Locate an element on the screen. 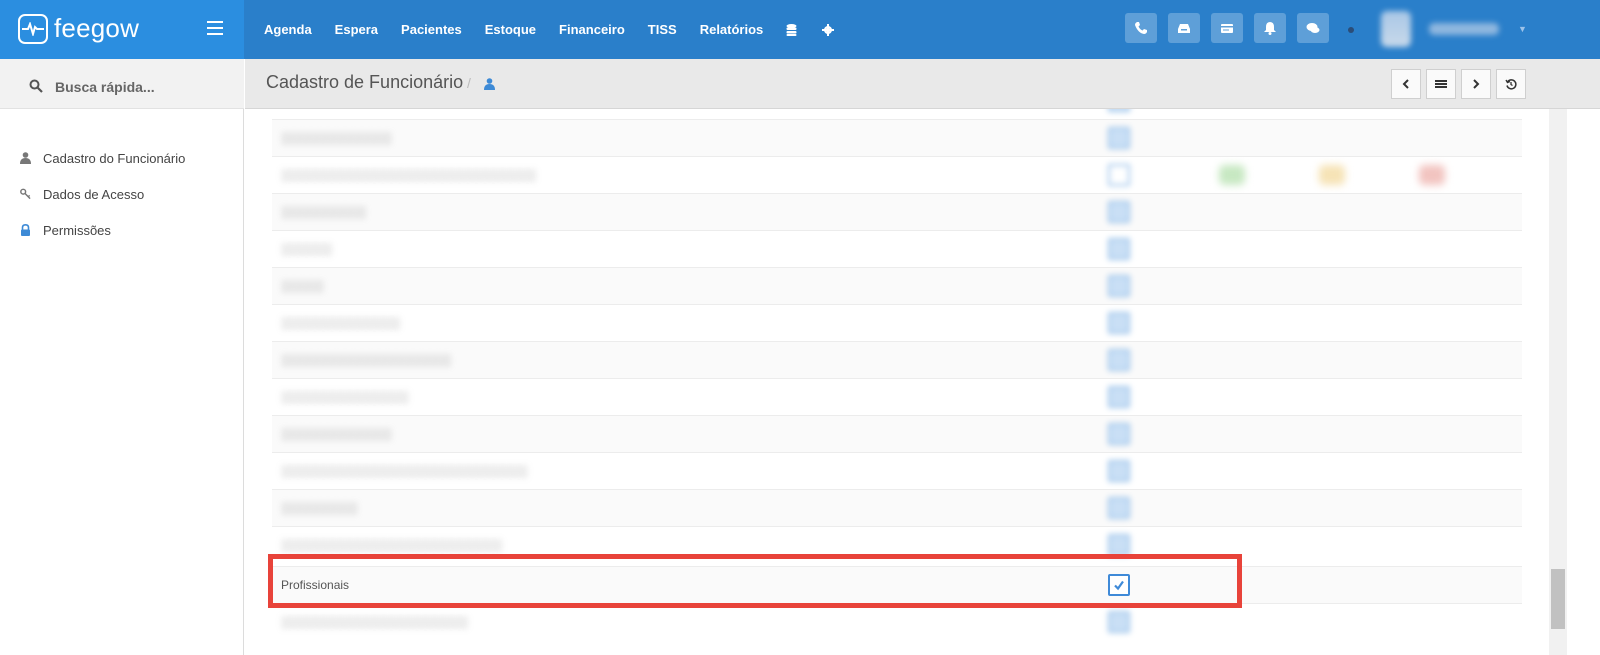  nav-relatorios: Relatórios is located at coordinates (732, 29).